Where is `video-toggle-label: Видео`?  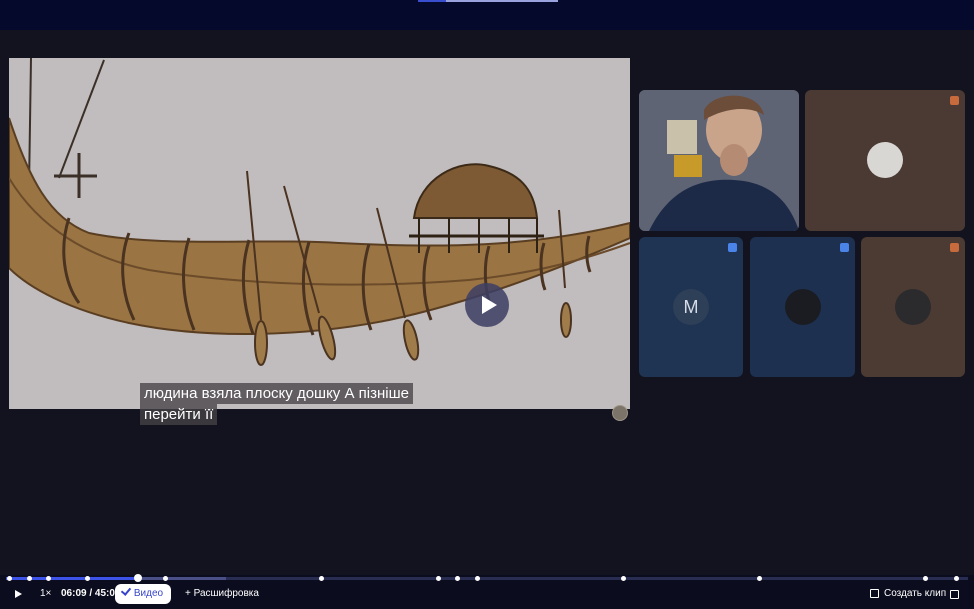
video-toggle-label: Видео is located at coordinates (148, 593).